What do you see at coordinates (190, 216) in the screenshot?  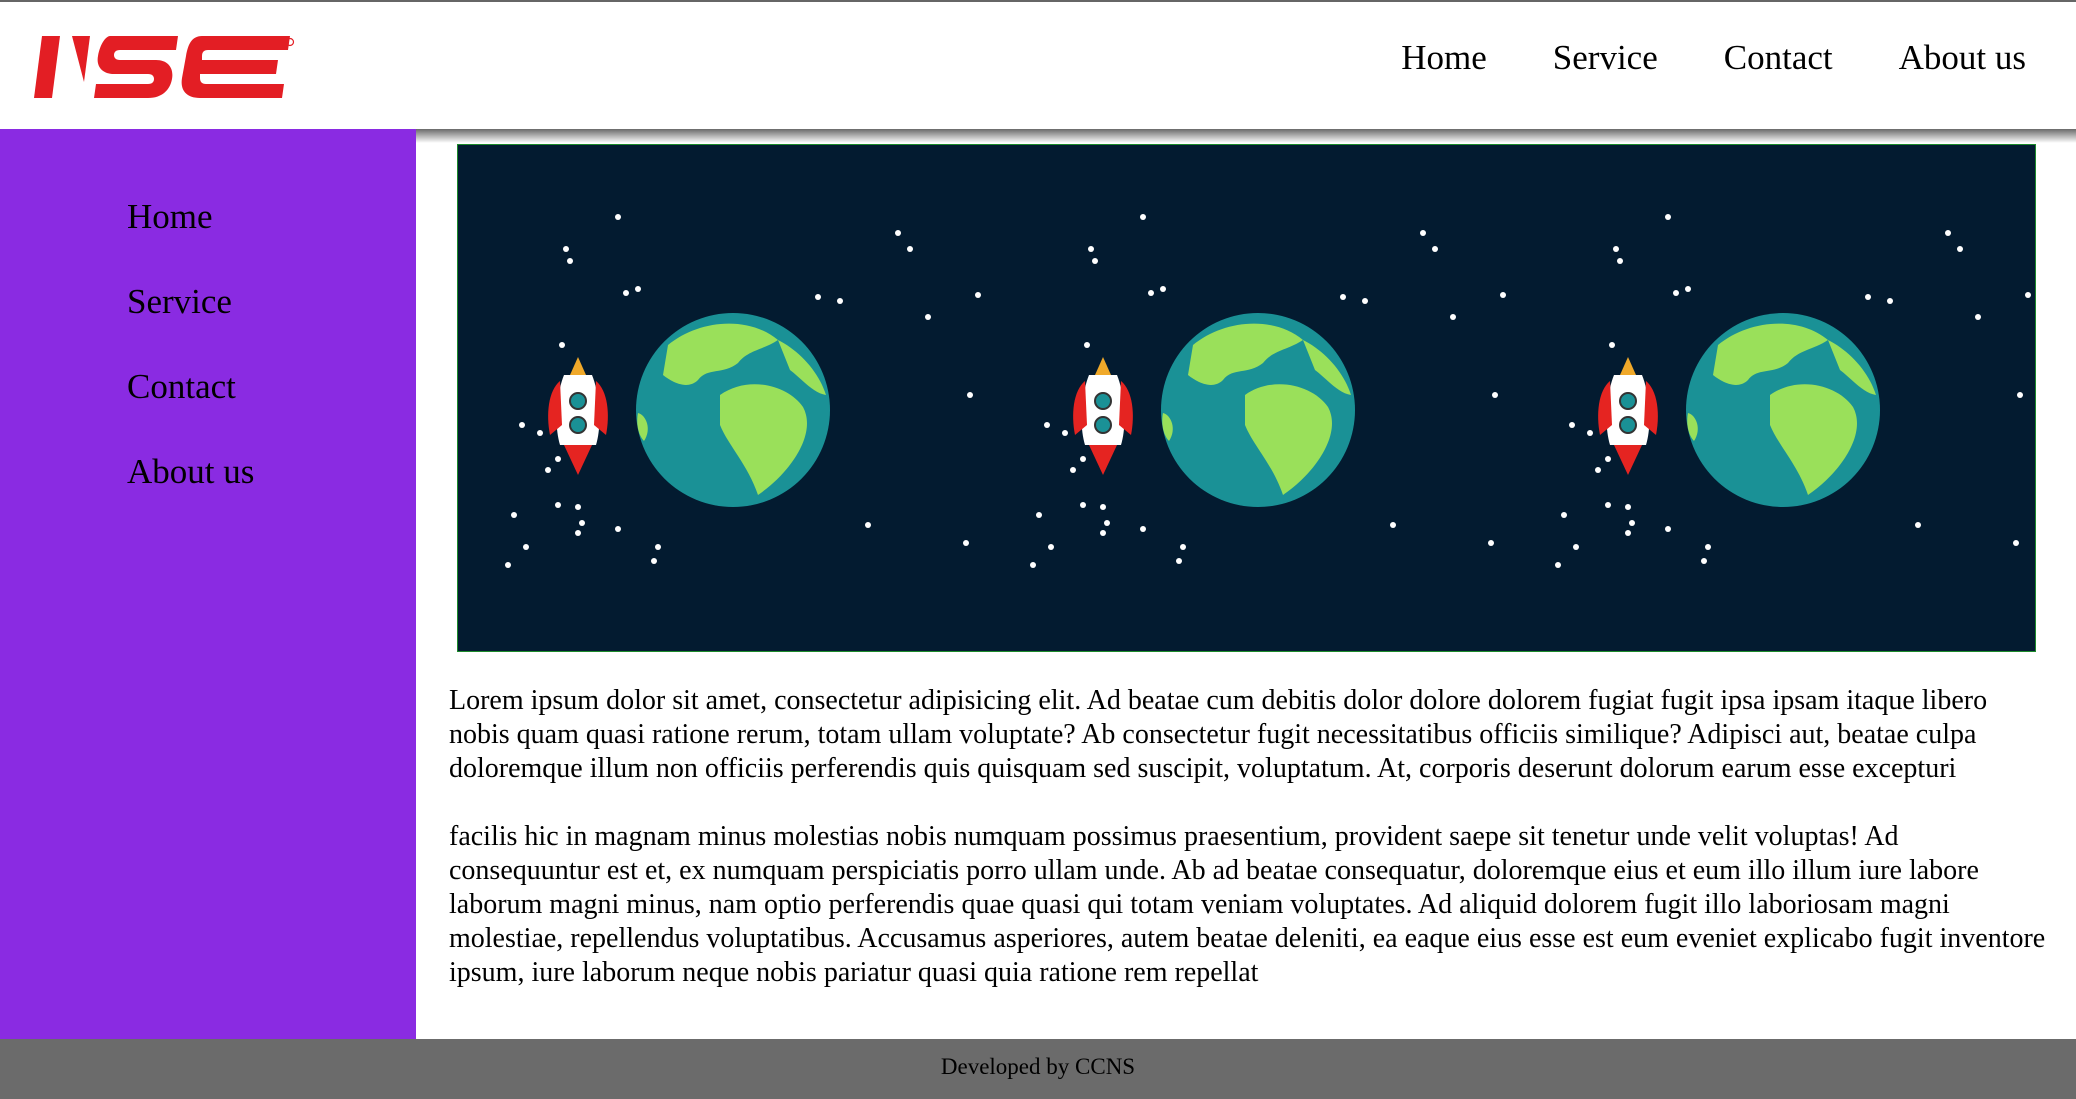 I see `sidebar-item-home: Home` at bounding box center [190, 216].